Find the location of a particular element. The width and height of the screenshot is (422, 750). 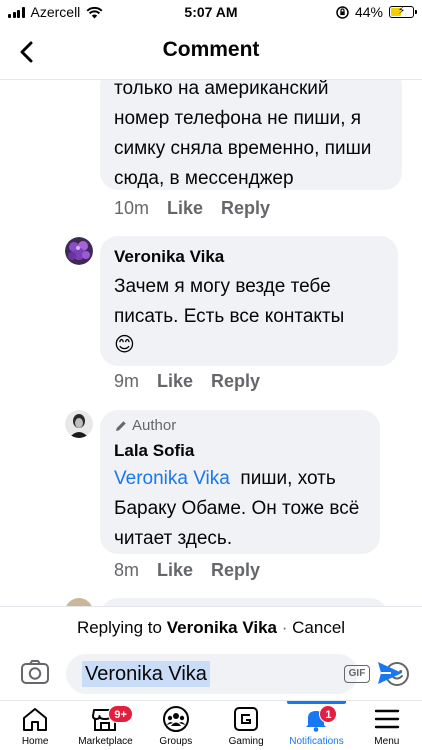

pencil-icon is located at coordinates (121, 426).